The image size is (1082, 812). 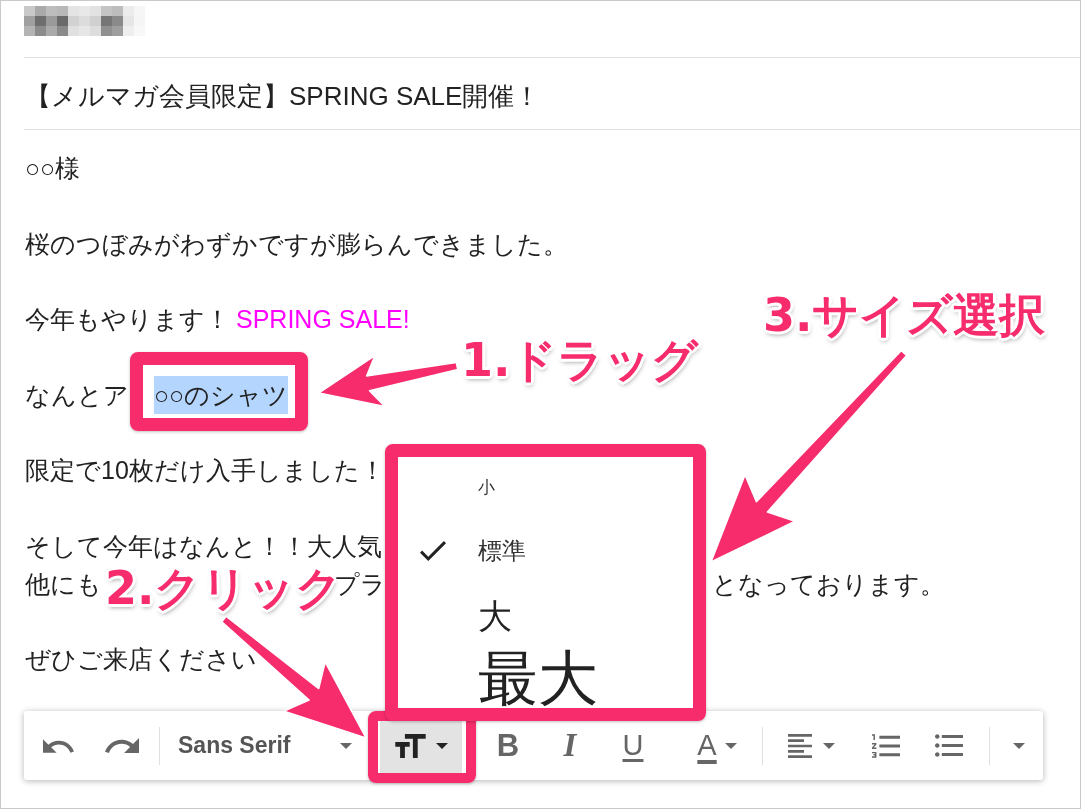 I want to click on annotation-label: 1.ドラッグ, so click(x=580, y=360).